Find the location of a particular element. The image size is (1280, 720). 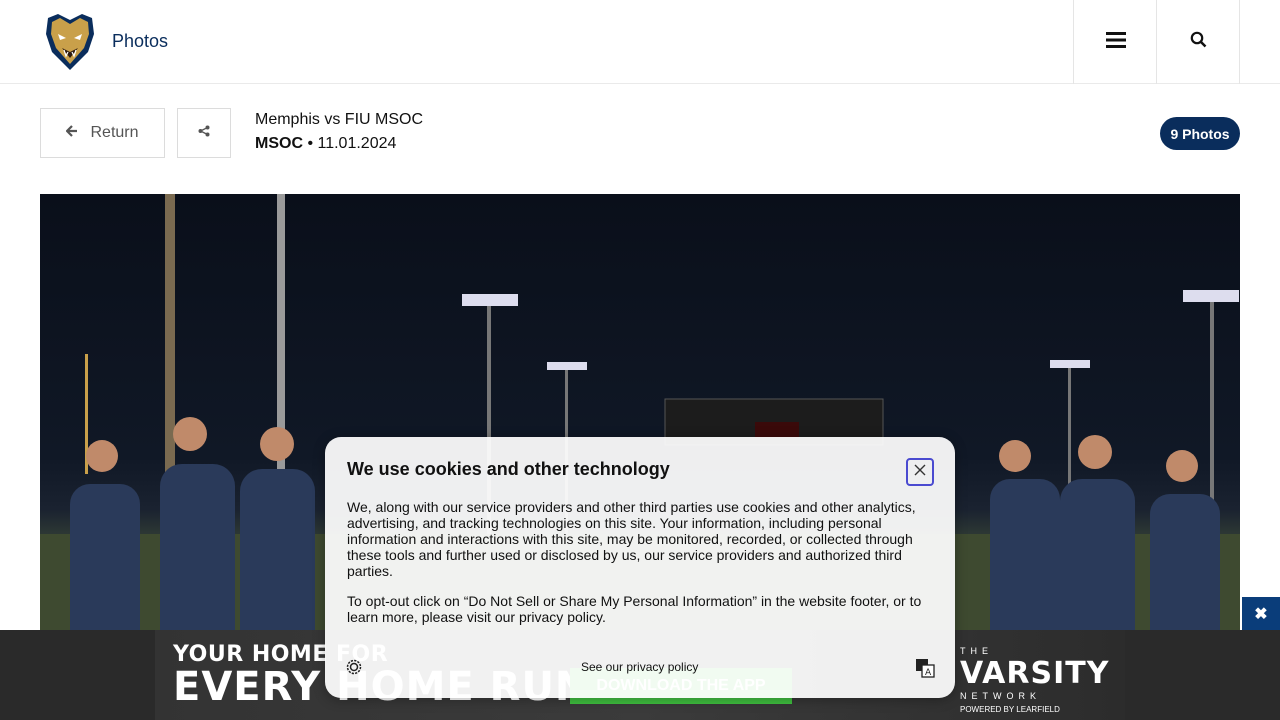

close-icon: ✖ is located at coordinates (1261, 614).